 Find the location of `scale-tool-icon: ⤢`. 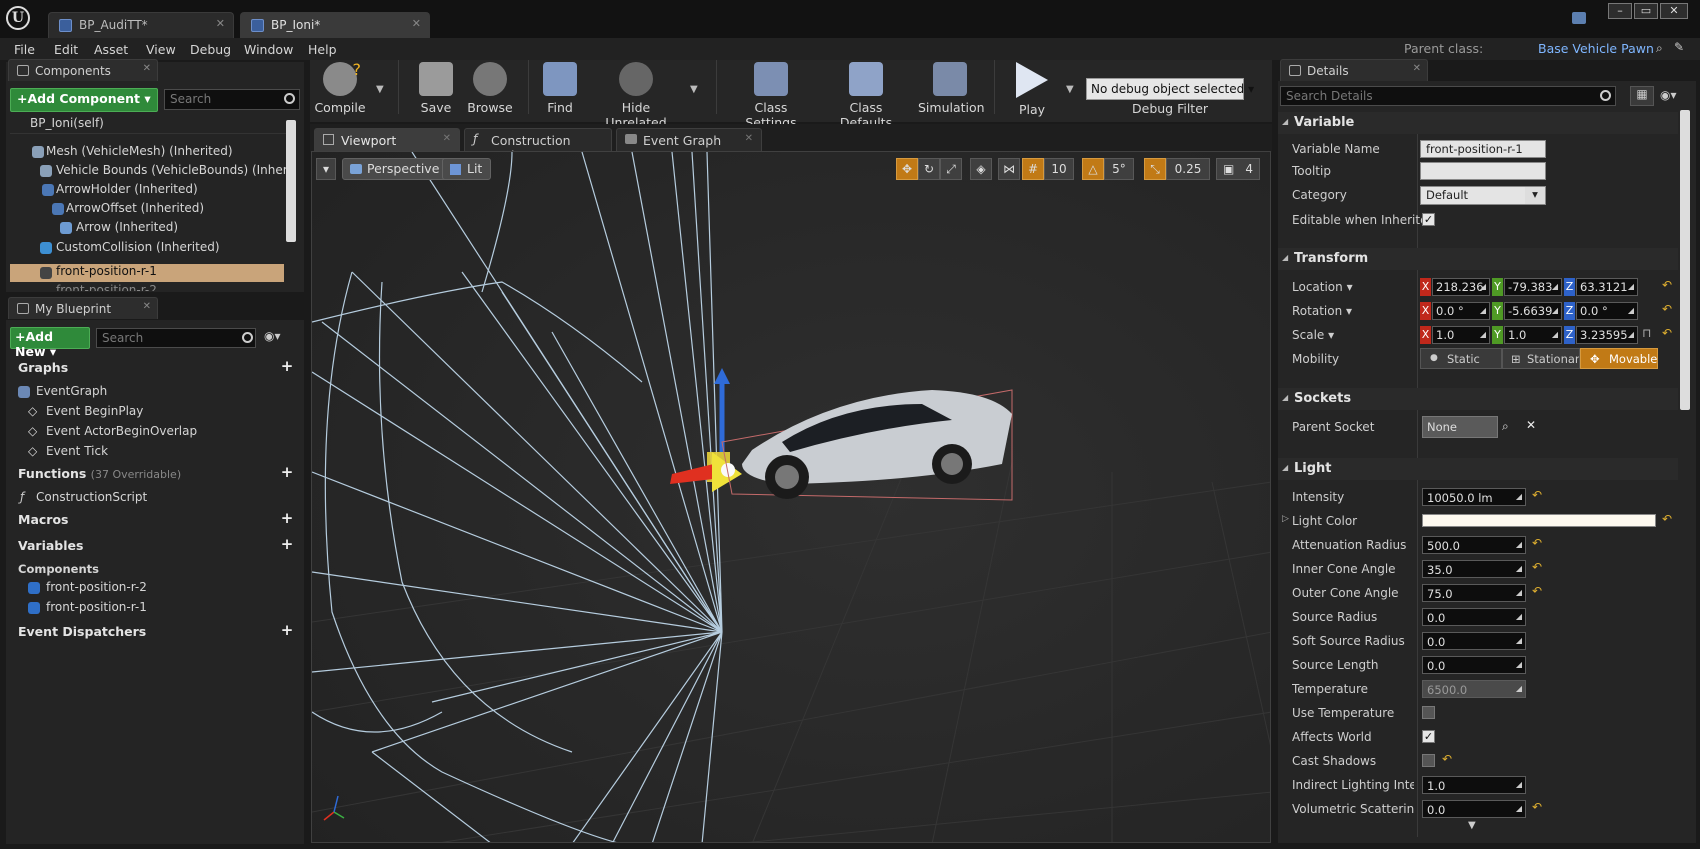

scale-tool-icon: ⤢ is located at coordinates (951, 169).